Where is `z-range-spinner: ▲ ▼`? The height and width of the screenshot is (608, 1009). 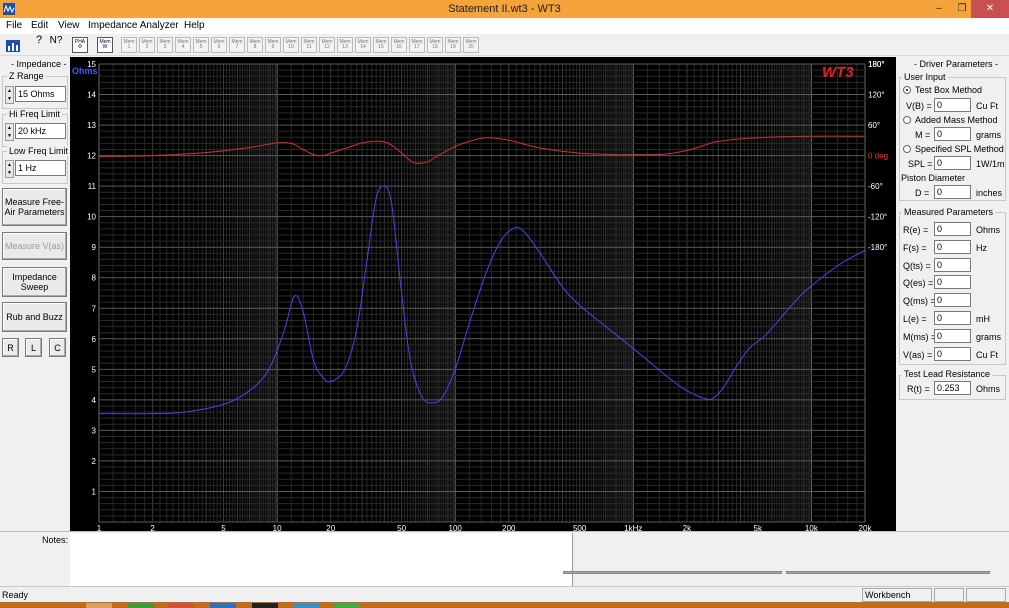 z-range-spinner: ▲ ▼ is located at coordinates (9, 95).